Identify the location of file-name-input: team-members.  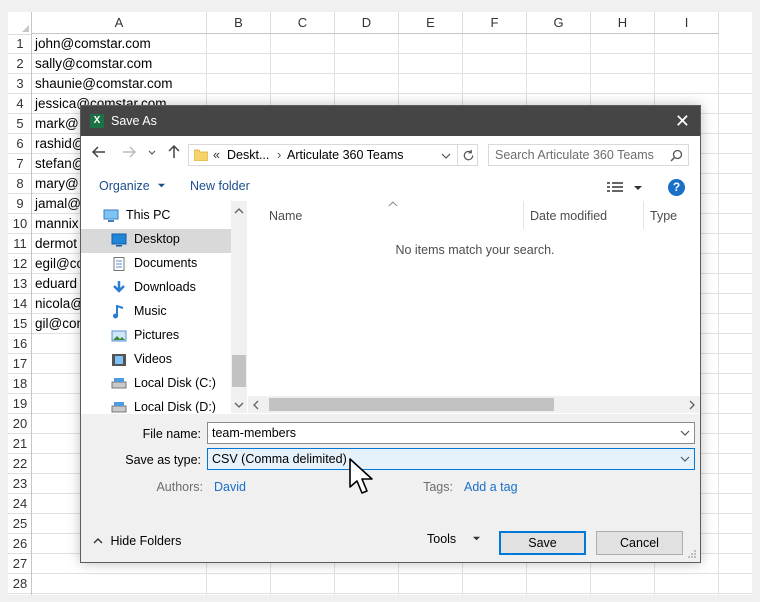
(451, 433).